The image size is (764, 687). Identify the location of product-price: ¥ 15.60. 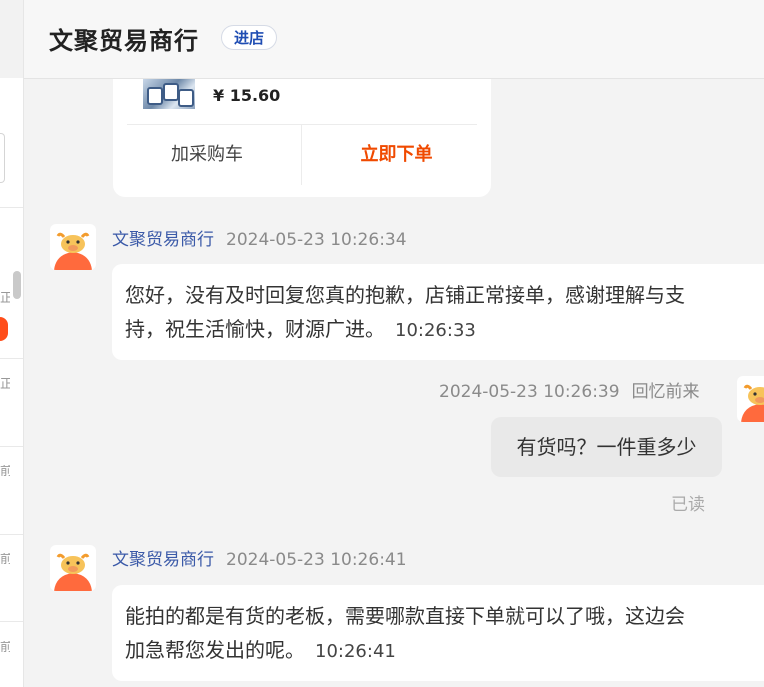
(247, 95).